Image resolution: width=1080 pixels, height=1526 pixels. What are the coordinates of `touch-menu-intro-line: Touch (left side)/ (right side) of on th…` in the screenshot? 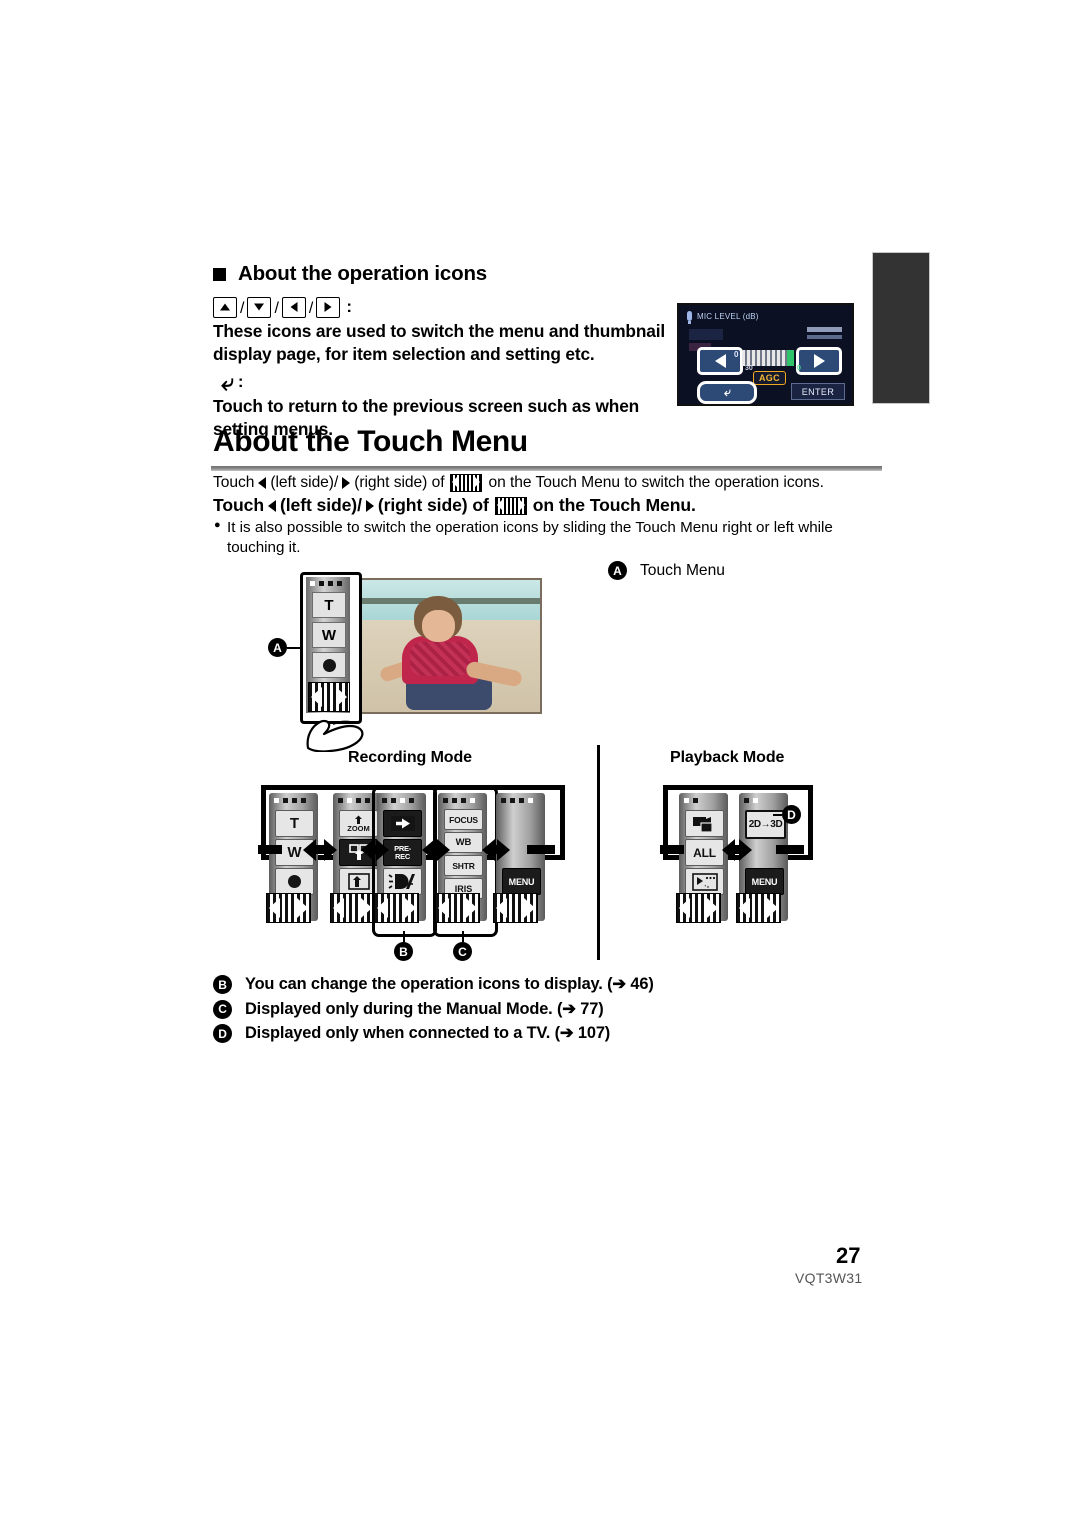 It's located at (518, 482).